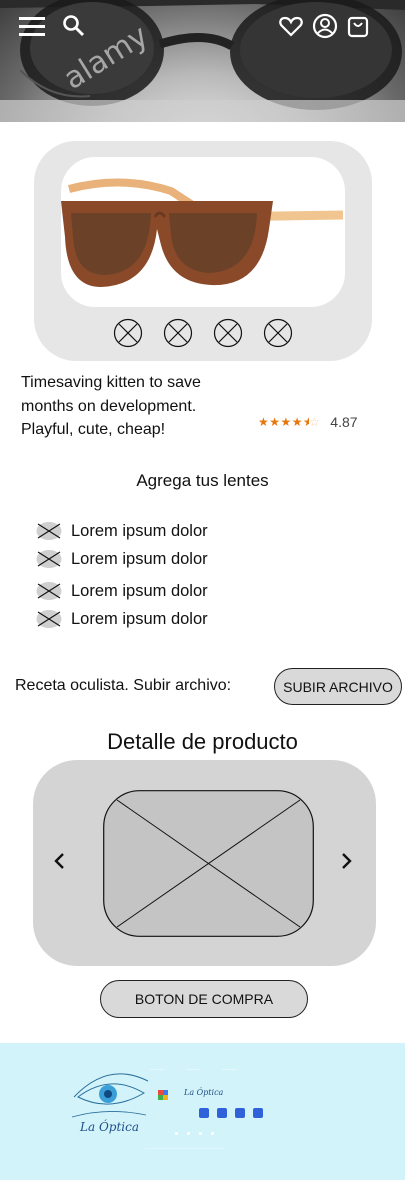 The height and width of the screenshot is (1180, 405). I want to click on hero-banner: alamy, so click(202, 61).